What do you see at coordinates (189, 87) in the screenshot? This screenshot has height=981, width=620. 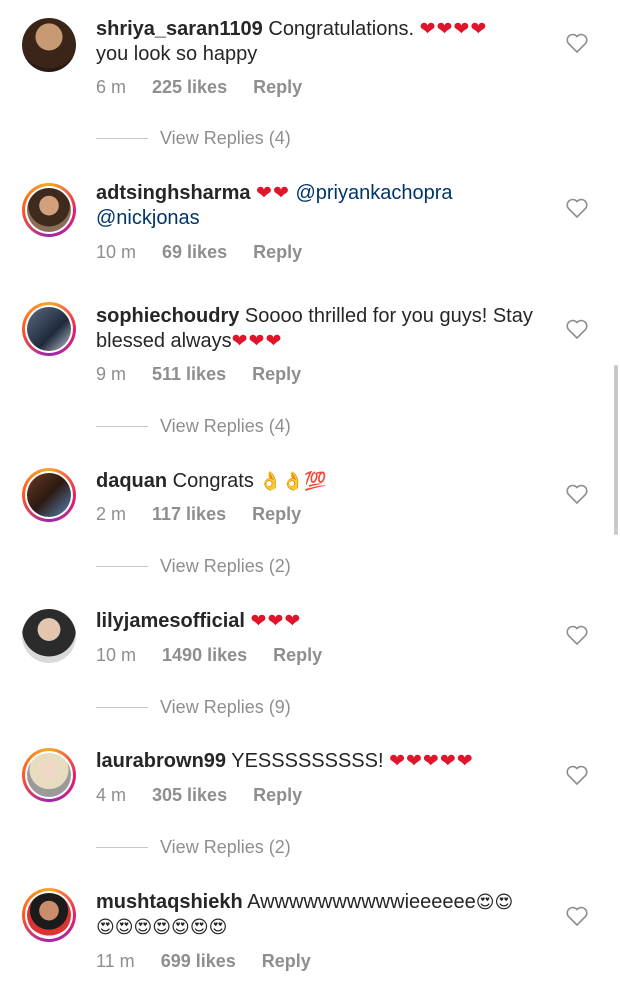 I see `comment-likes: 225 likes` at bounding box center [189, 87].